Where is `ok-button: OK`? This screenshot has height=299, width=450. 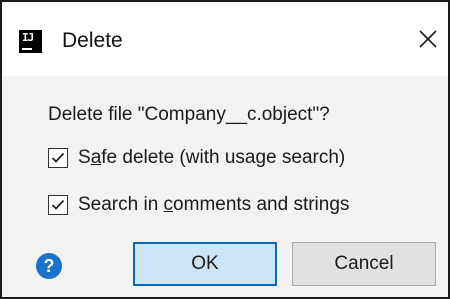 ok-button: OK is located at coordinates (205, 264).